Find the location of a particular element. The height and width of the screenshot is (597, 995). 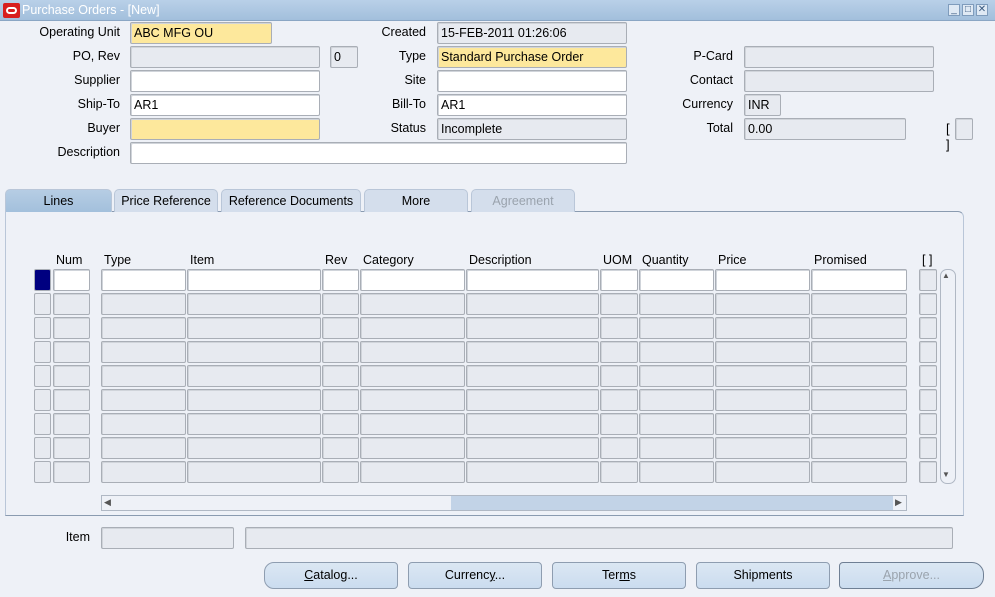

scroll-right-icon: ▶ is located at coordinates (898, 502).